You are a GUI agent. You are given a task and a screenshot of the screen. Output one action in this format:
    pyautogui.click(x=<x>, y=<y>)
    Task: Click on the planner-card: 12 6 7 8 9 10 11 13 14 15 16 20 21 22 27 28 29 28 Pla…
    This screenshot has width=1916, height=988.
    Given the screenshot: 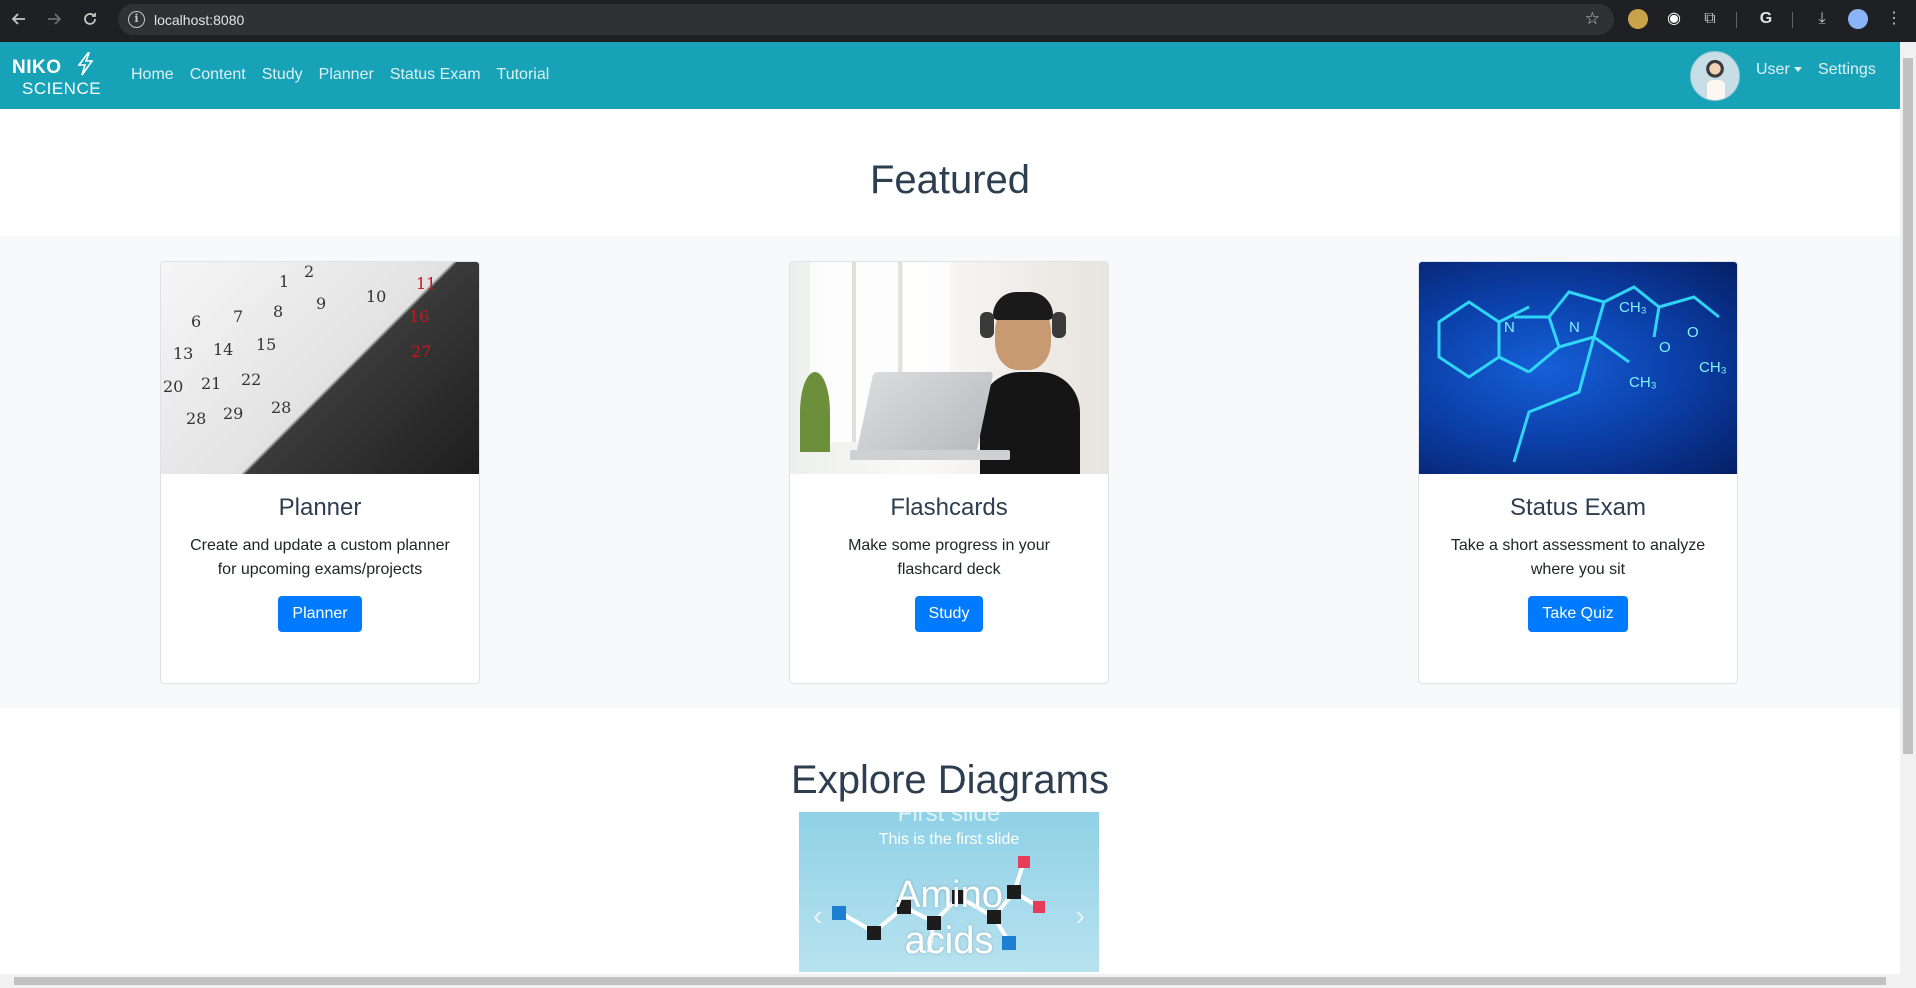 What is the action you would take?
    pyautogui.click(x=320, y=472)
    